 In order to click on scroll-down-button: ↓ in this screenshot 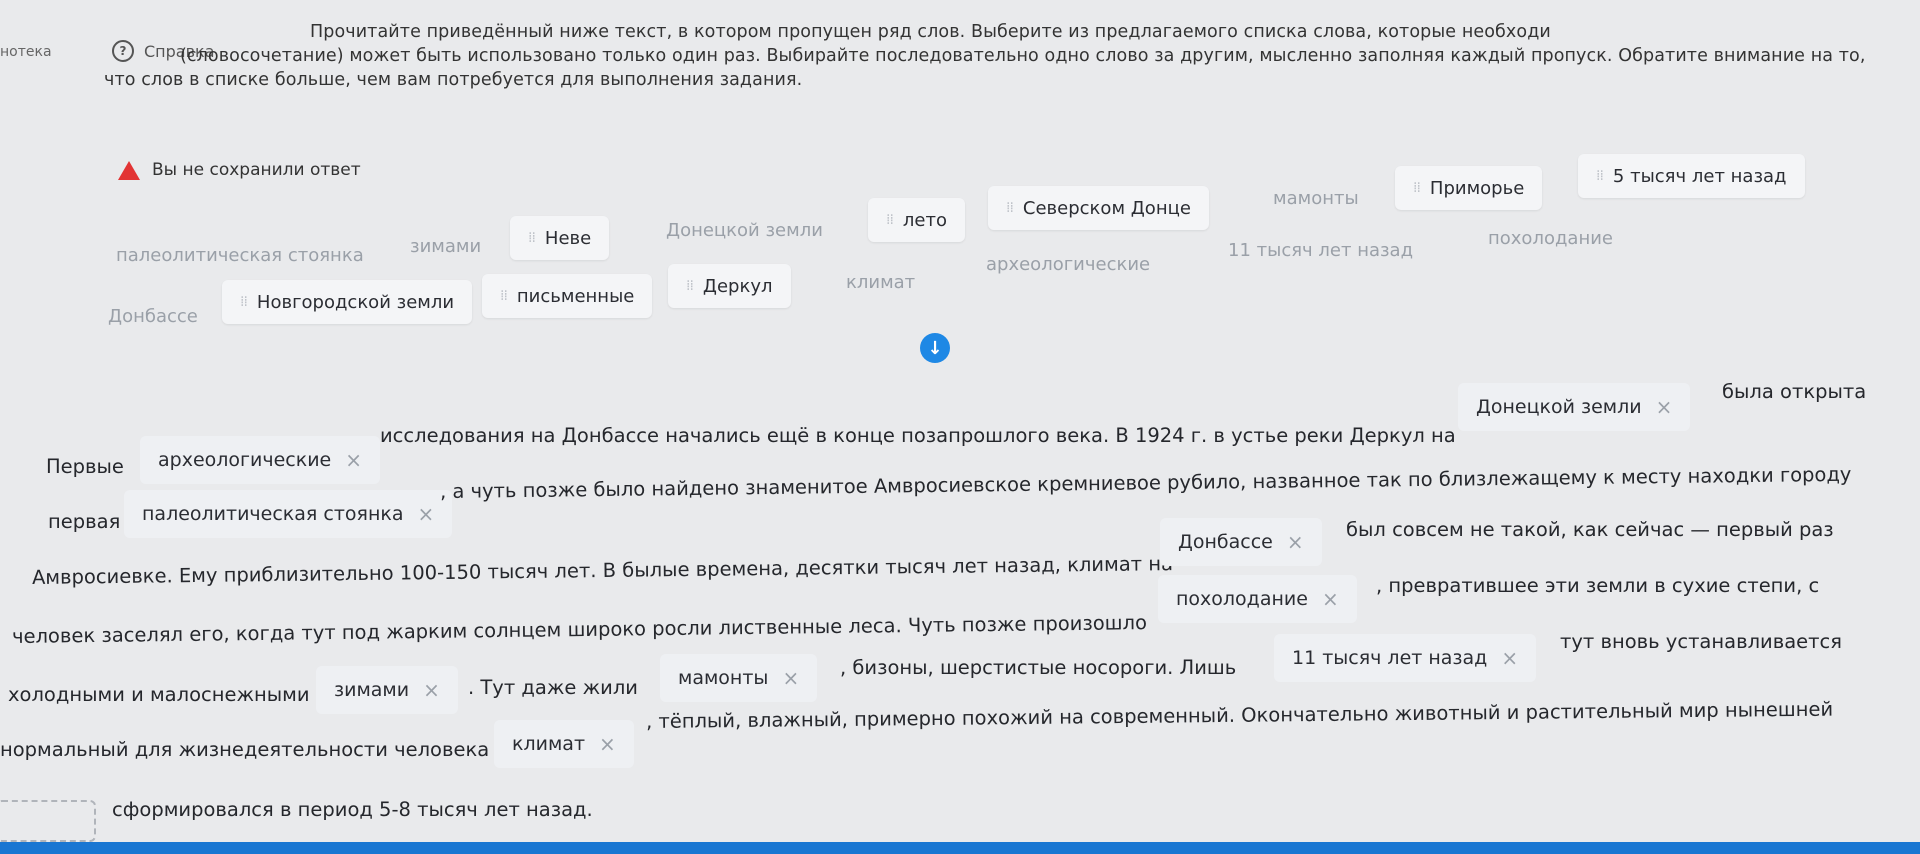, I will do `click(935, 348)`.